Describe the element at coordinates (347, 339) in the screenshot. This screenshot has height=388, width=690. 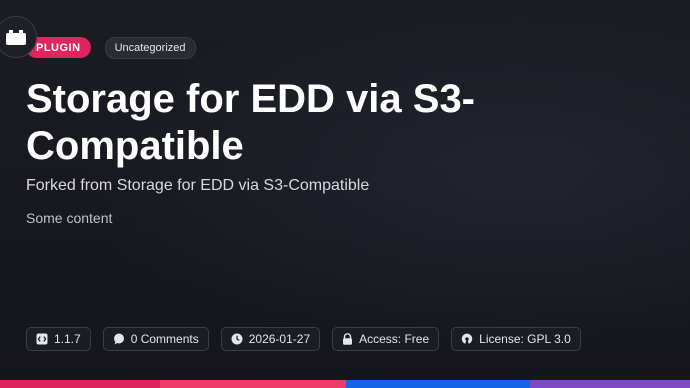
I see `lock-icon` at that location.